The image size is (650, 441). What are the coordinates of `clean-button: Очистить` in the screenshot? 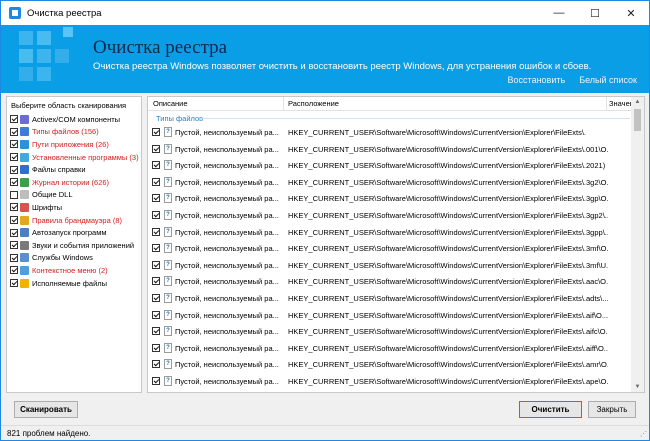 It's located at (550, 409).